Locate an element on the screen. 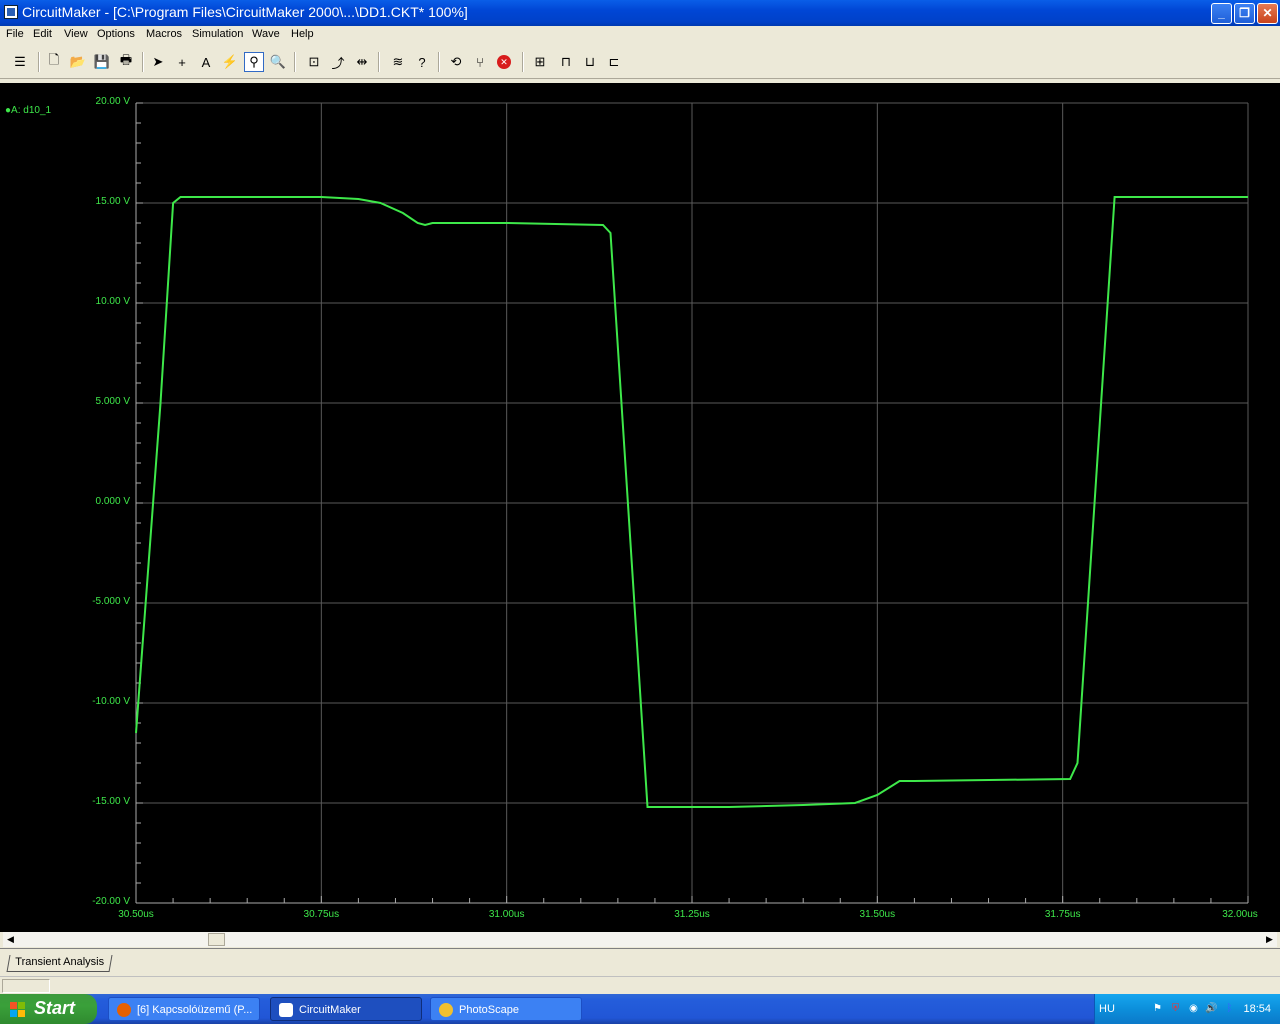 The height and width of the screenshot is (1024, 1280). add-wave-icon: ⊞ is located at coordinates (540, 62).